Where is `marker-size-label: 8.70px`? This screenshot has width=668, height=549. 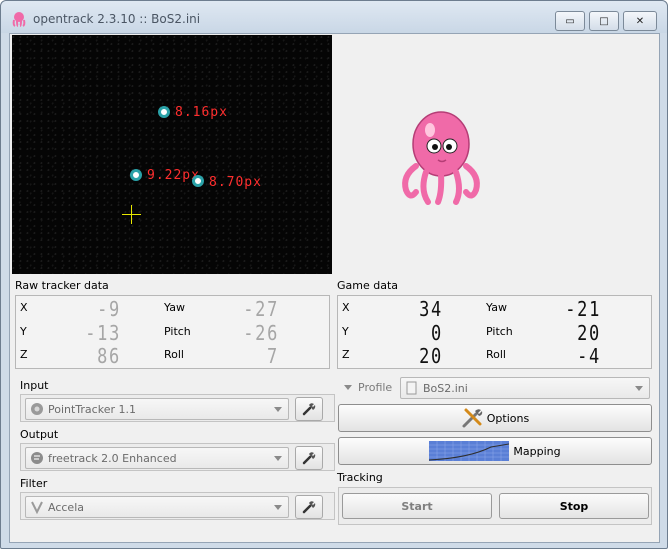 marker-size-label: 8.70px is located at coordinates (235, 182).